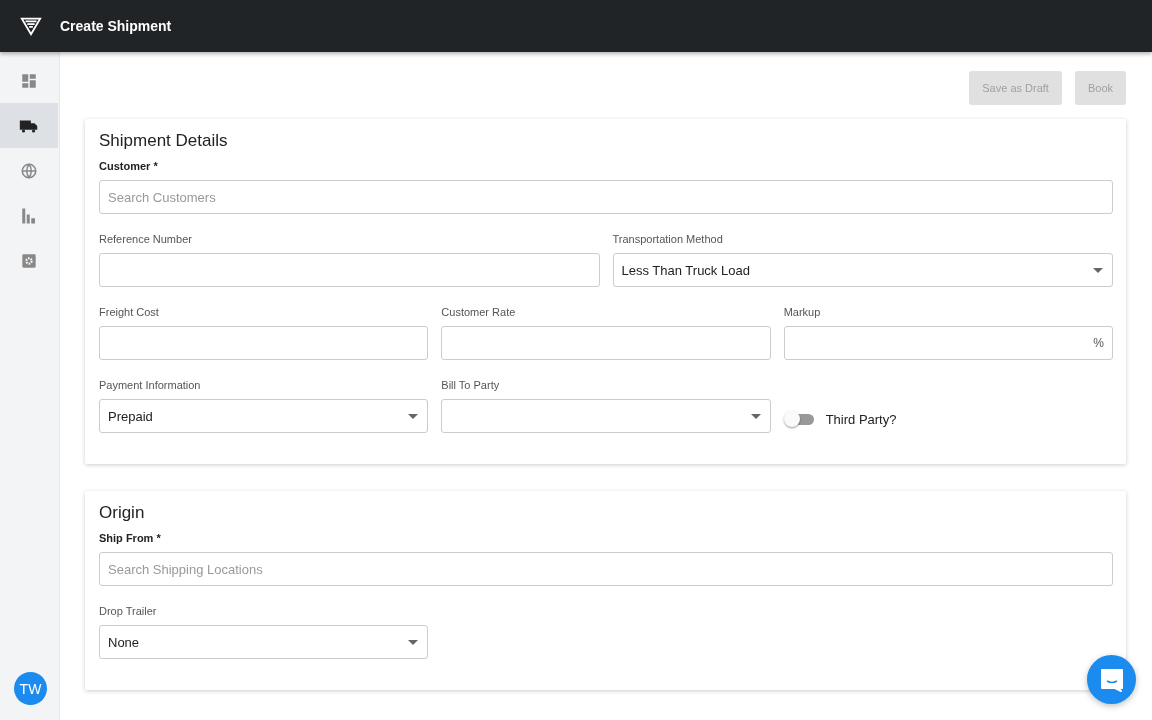  What do you see at coordinates (130, 538) in the screenshot?
I see `field-label: Ship From *` at bounding box center [130, 538].